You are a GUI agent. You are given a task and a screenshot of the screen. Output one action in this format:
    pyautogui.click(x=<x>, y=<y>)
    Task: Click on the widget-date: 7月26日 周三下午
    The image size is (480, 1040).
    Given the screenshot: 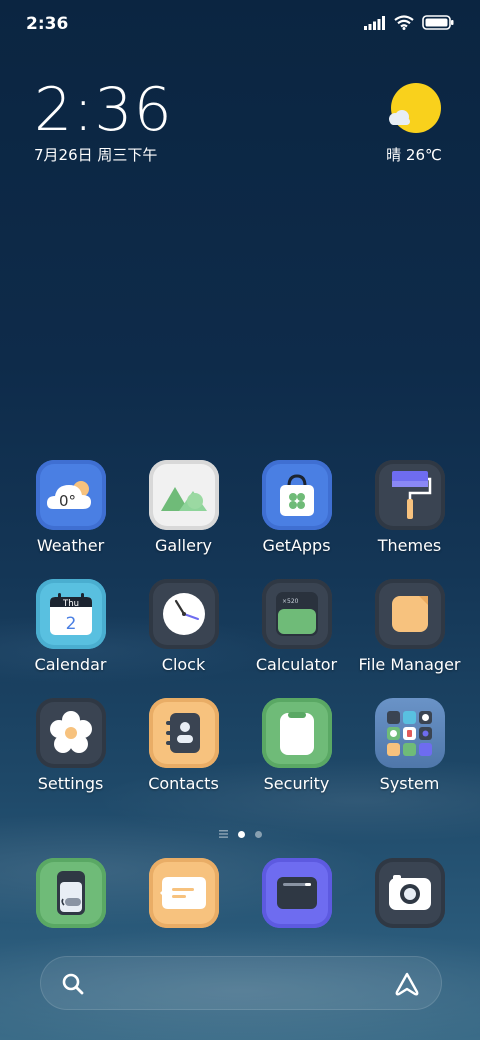 What is the action you would take?
    pyautogui.click(x=96, y=155)
    